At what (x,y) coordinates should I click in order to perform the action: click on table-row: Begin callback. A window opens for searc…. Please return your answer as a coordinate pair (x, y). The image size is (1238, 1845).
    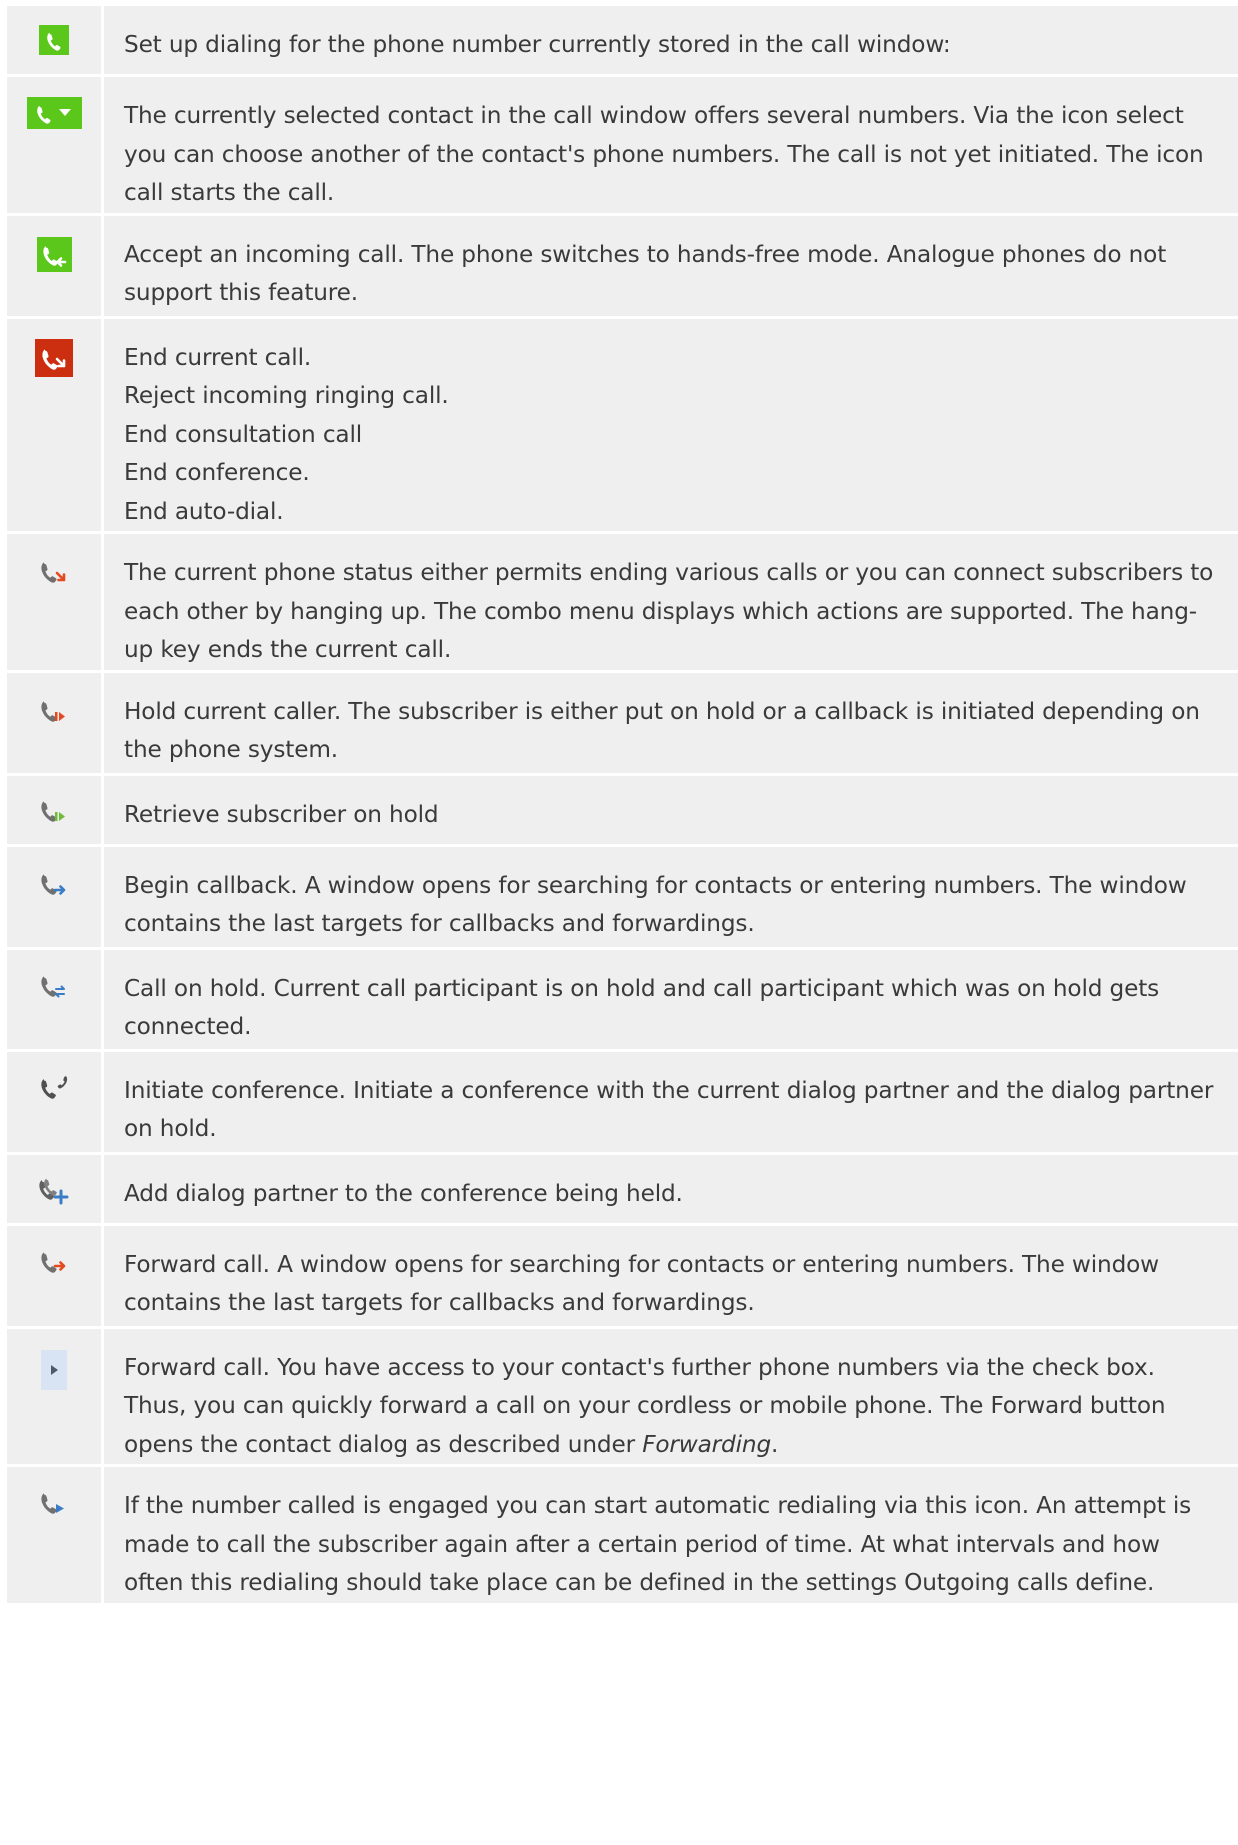
    Looking at the image, I should click on (622, 898).